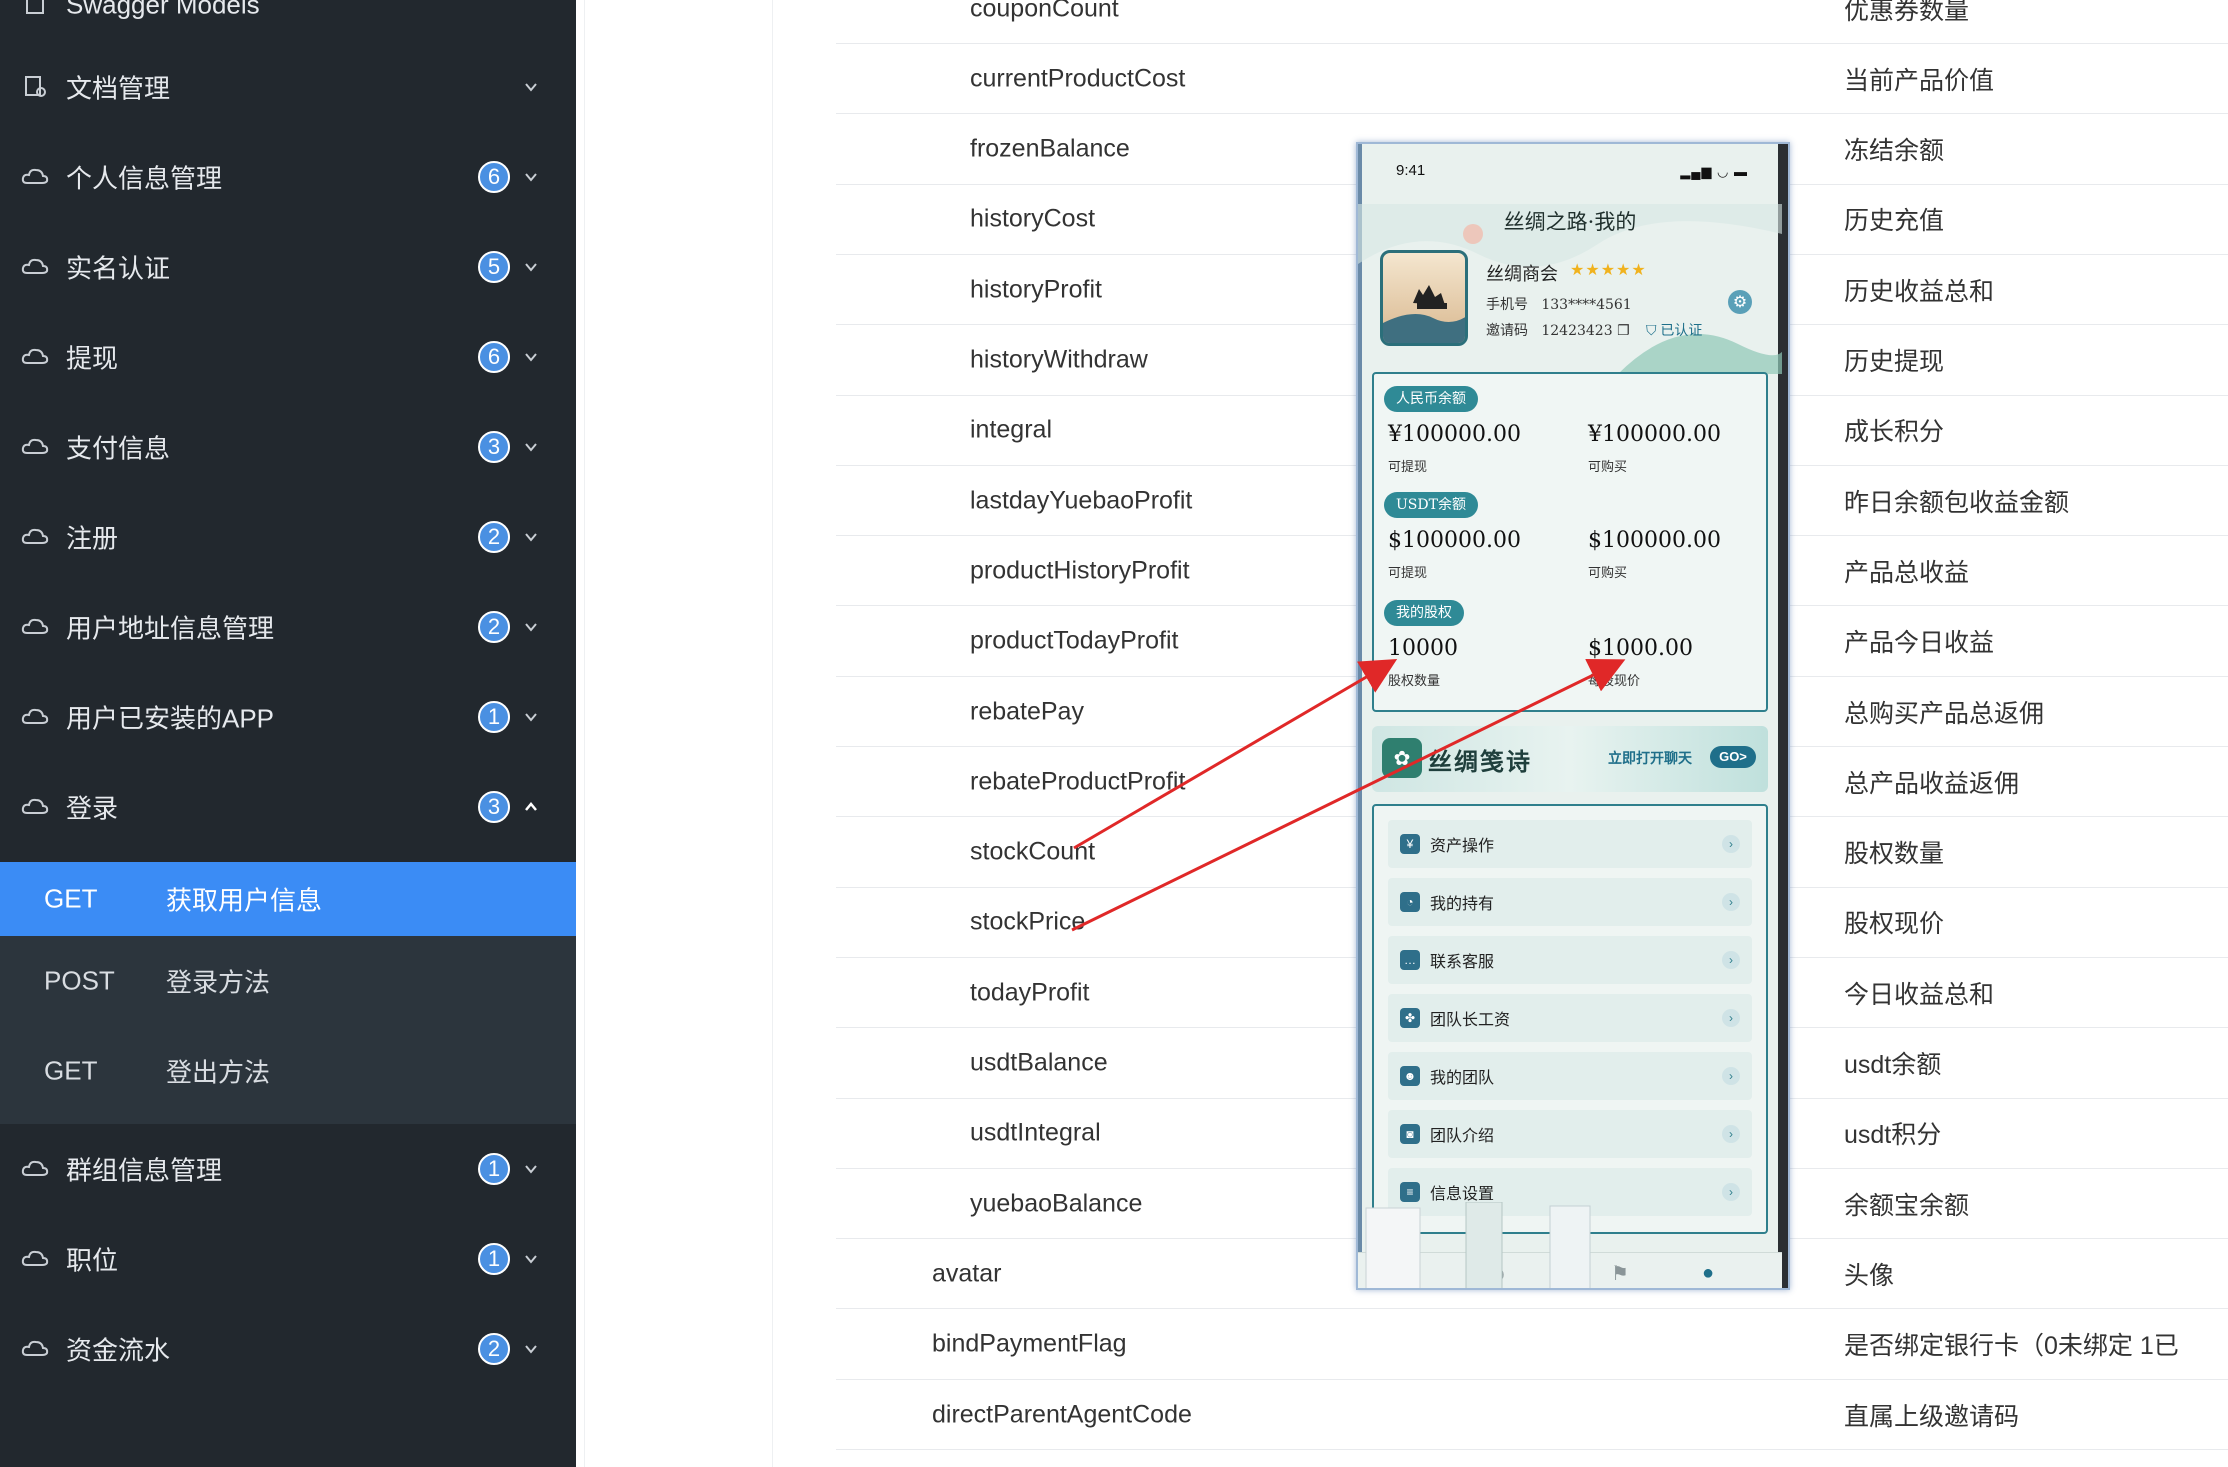 The height and width of the screenshot is (1467, 2228). What do you see at coordinates (1570, 902) in the screenshot?
I see `menu-item: ◔ 我的持有 ›` at bounding box center [1570, 902].